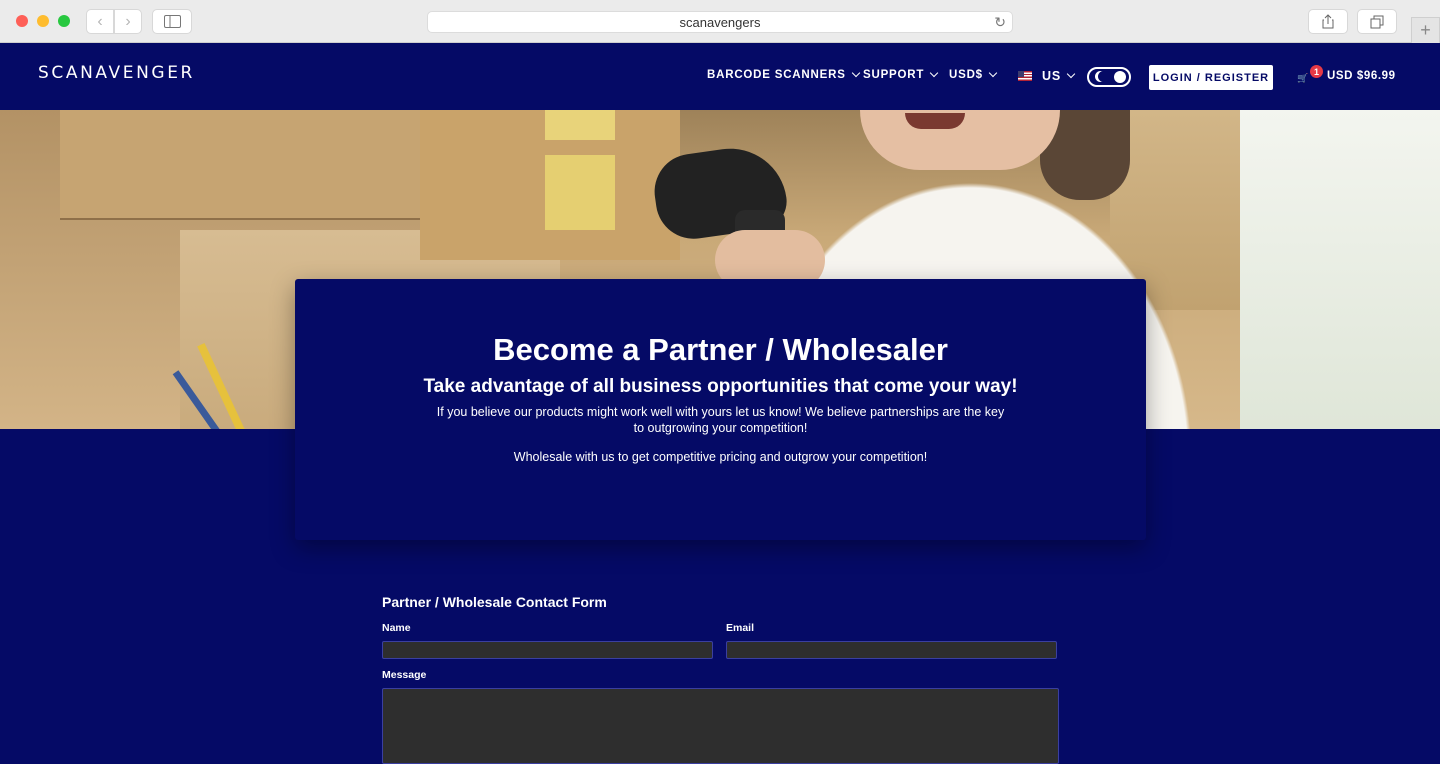 The image size is (1440, 764). Describe the element at coordinates (1361, 76) in the screenshot. I see `cart-total: USD $96.99` at that location.